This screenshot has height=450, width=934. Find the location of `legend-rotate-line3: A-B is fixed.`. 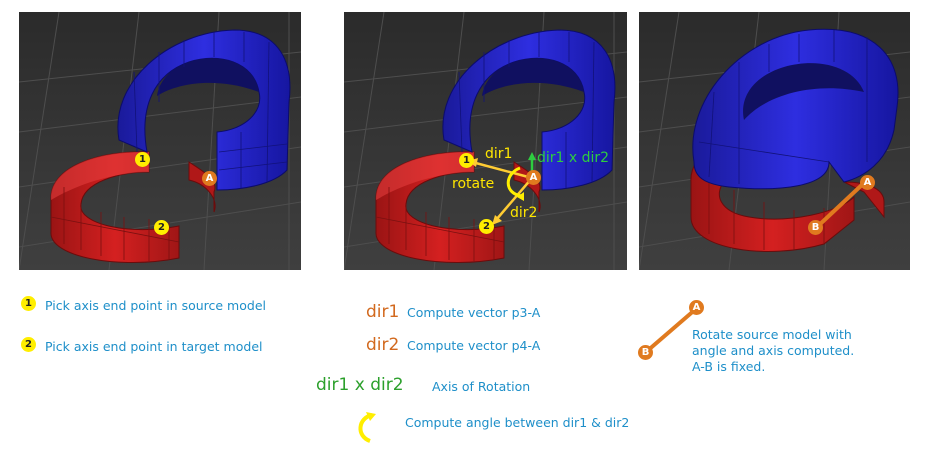

legend-rotate-line3: A-B is fixed. is located at coordinates (729, 366).